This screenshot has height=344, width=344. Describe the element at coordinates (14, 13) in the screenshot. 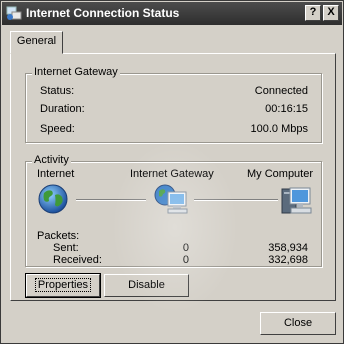

I see `network-status-icon` at that location.